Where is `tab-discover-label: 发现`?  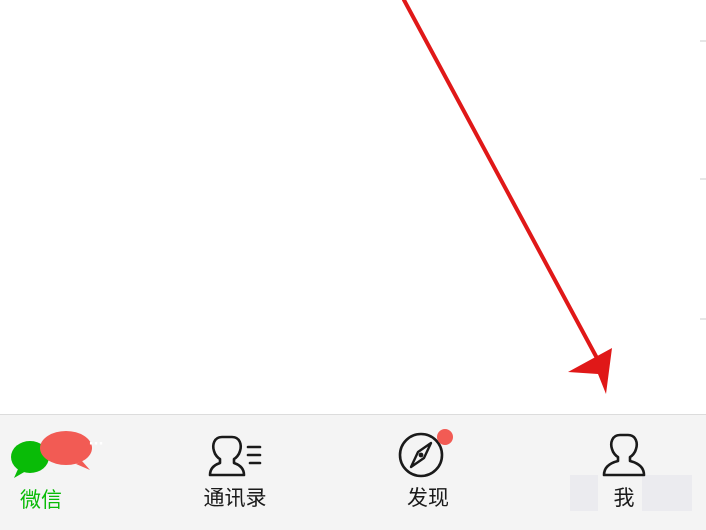
tab-discover-label: 发现 is located at coordinates (428, 498).